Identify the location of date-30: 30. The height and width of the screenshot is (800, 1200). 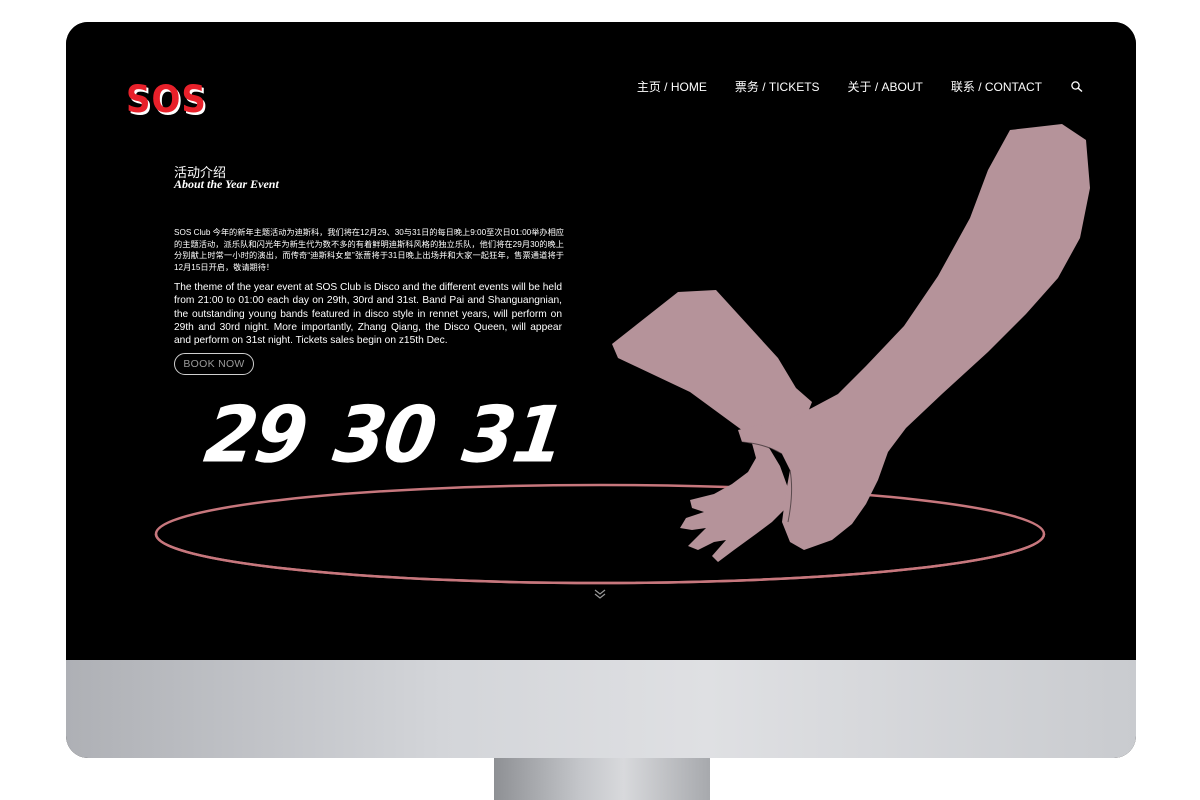
(384, 435).